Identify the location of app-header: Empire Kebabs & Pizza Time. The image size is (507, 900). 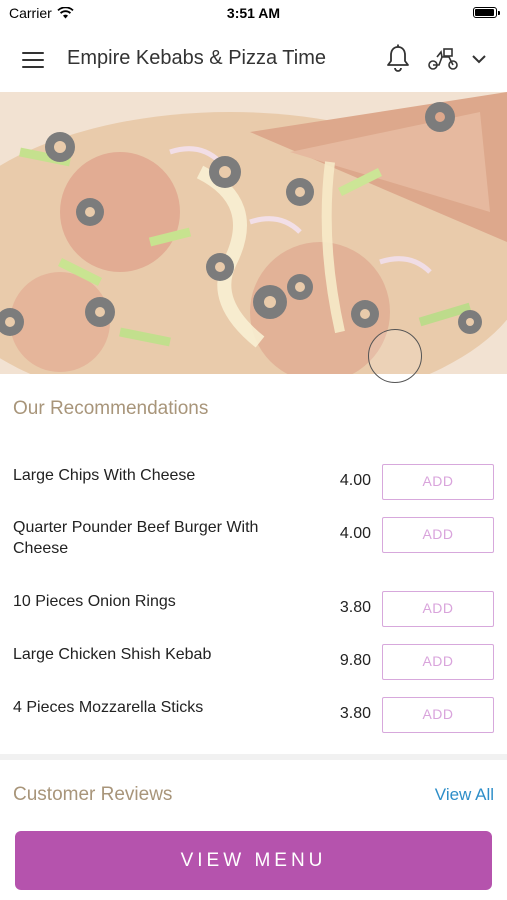
(253, 59).